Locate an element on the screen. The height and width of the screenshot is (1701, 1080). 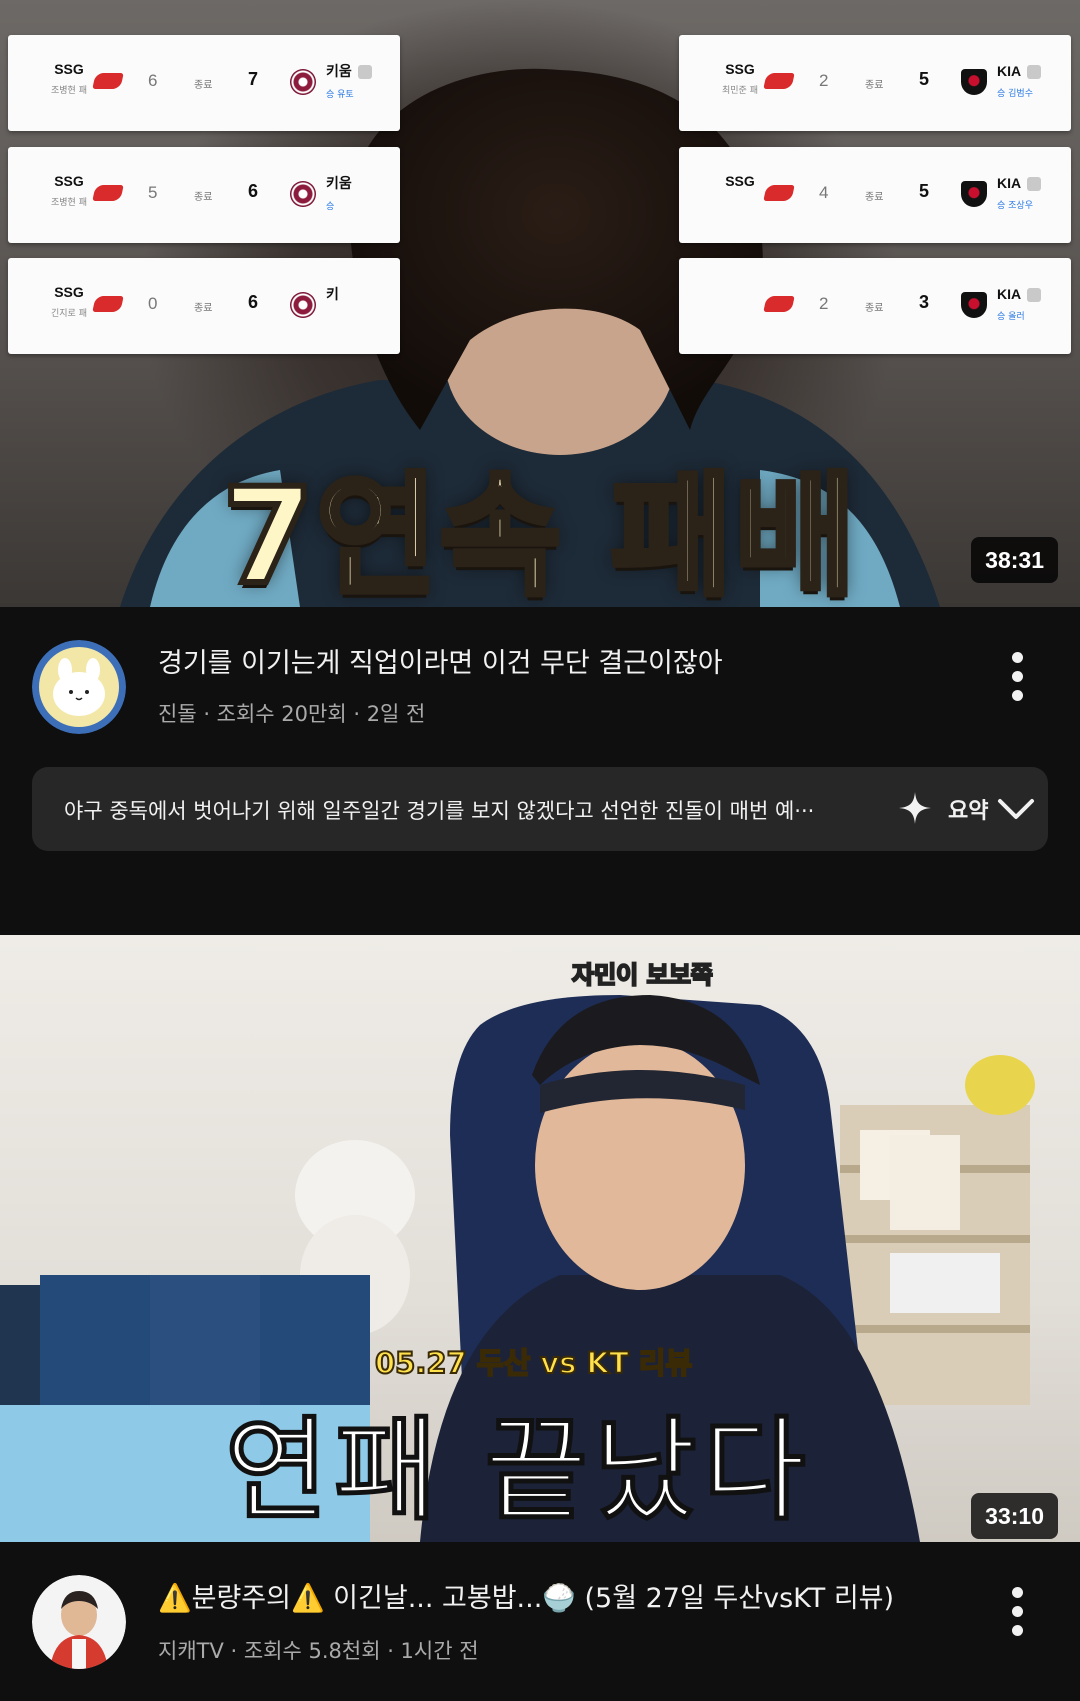
person-avatar-icon is located at coordinates (79, 1622).